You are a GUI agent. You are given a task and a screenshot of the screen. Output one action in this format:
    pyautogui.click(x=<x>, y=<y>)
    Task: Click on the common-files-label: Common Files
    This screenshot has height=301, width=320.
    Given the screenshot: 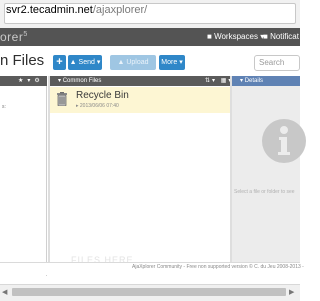 What is the action you would take?
    pyautogui.click(x=82, y=81)
    